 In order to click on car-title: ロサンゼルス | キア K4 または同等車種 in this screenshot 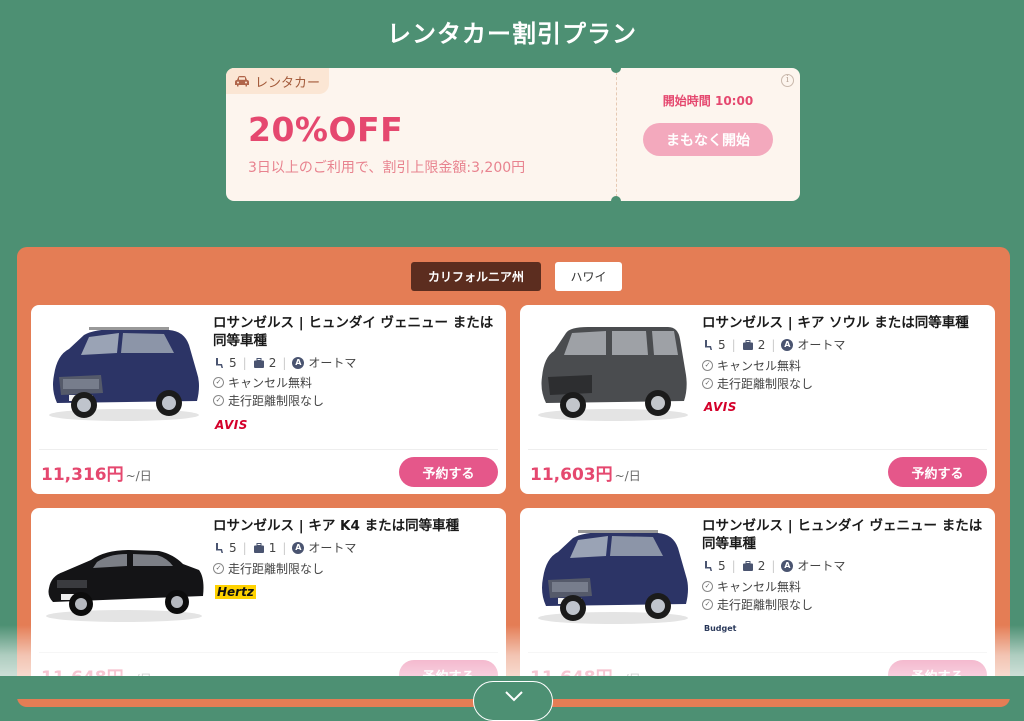, I will do `click(354, 526)`.